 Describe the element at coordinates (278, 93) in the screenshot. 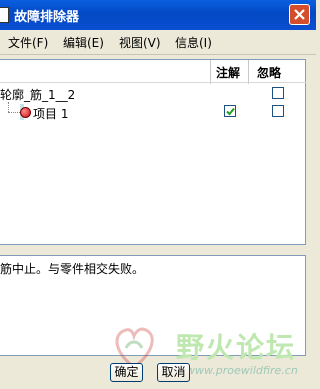

I see `root-ignore-checkbox` at that location.